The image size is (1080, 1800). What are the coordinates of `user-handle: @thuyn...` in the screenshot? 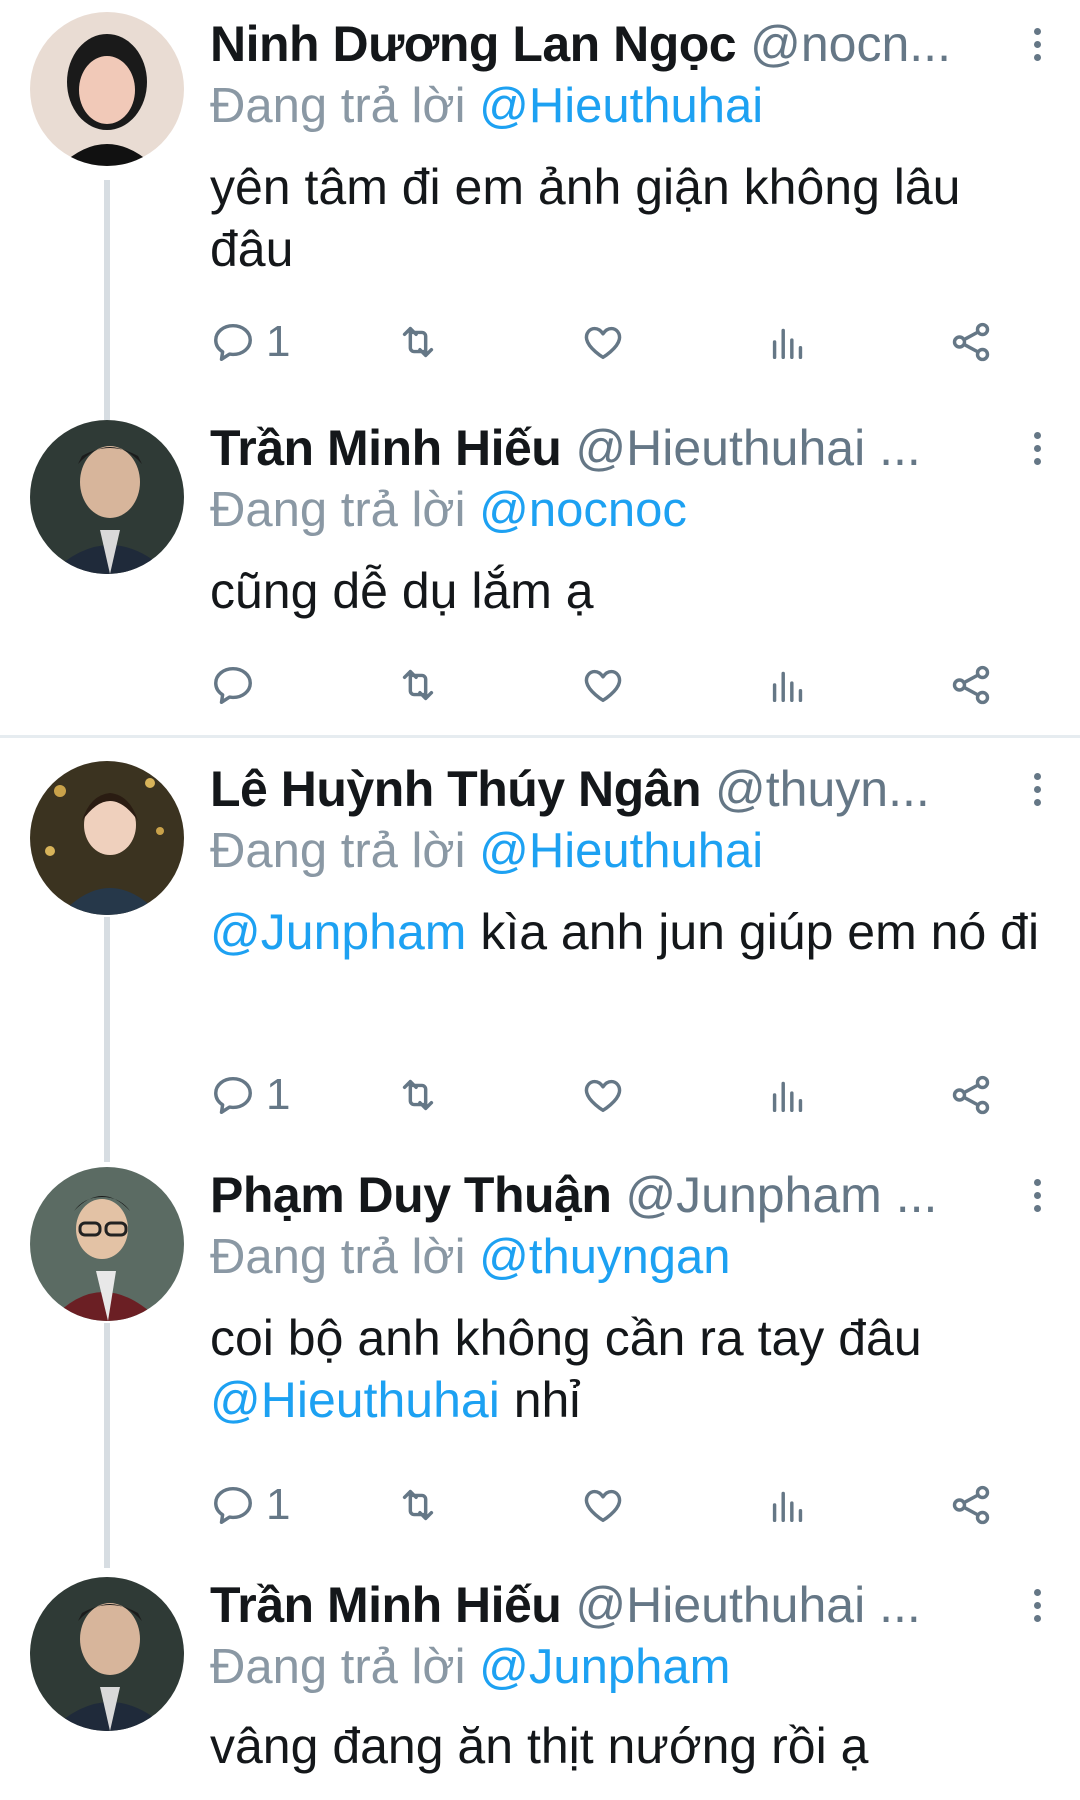 It's located at (822, 789).